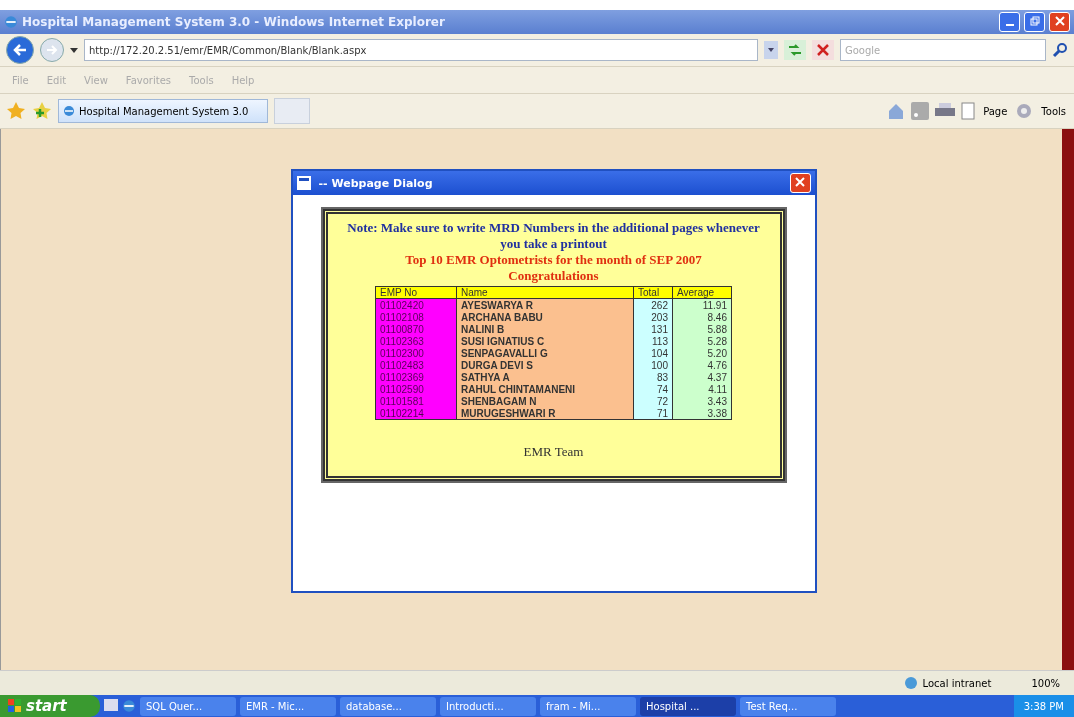 The height and width of the screenshot is (717, 1074). Describe the element at coordinates (234, 22) in the screenshot. I see `window-title: Hospital Management System 3.0 - Windows Internet Explorer` at that location.